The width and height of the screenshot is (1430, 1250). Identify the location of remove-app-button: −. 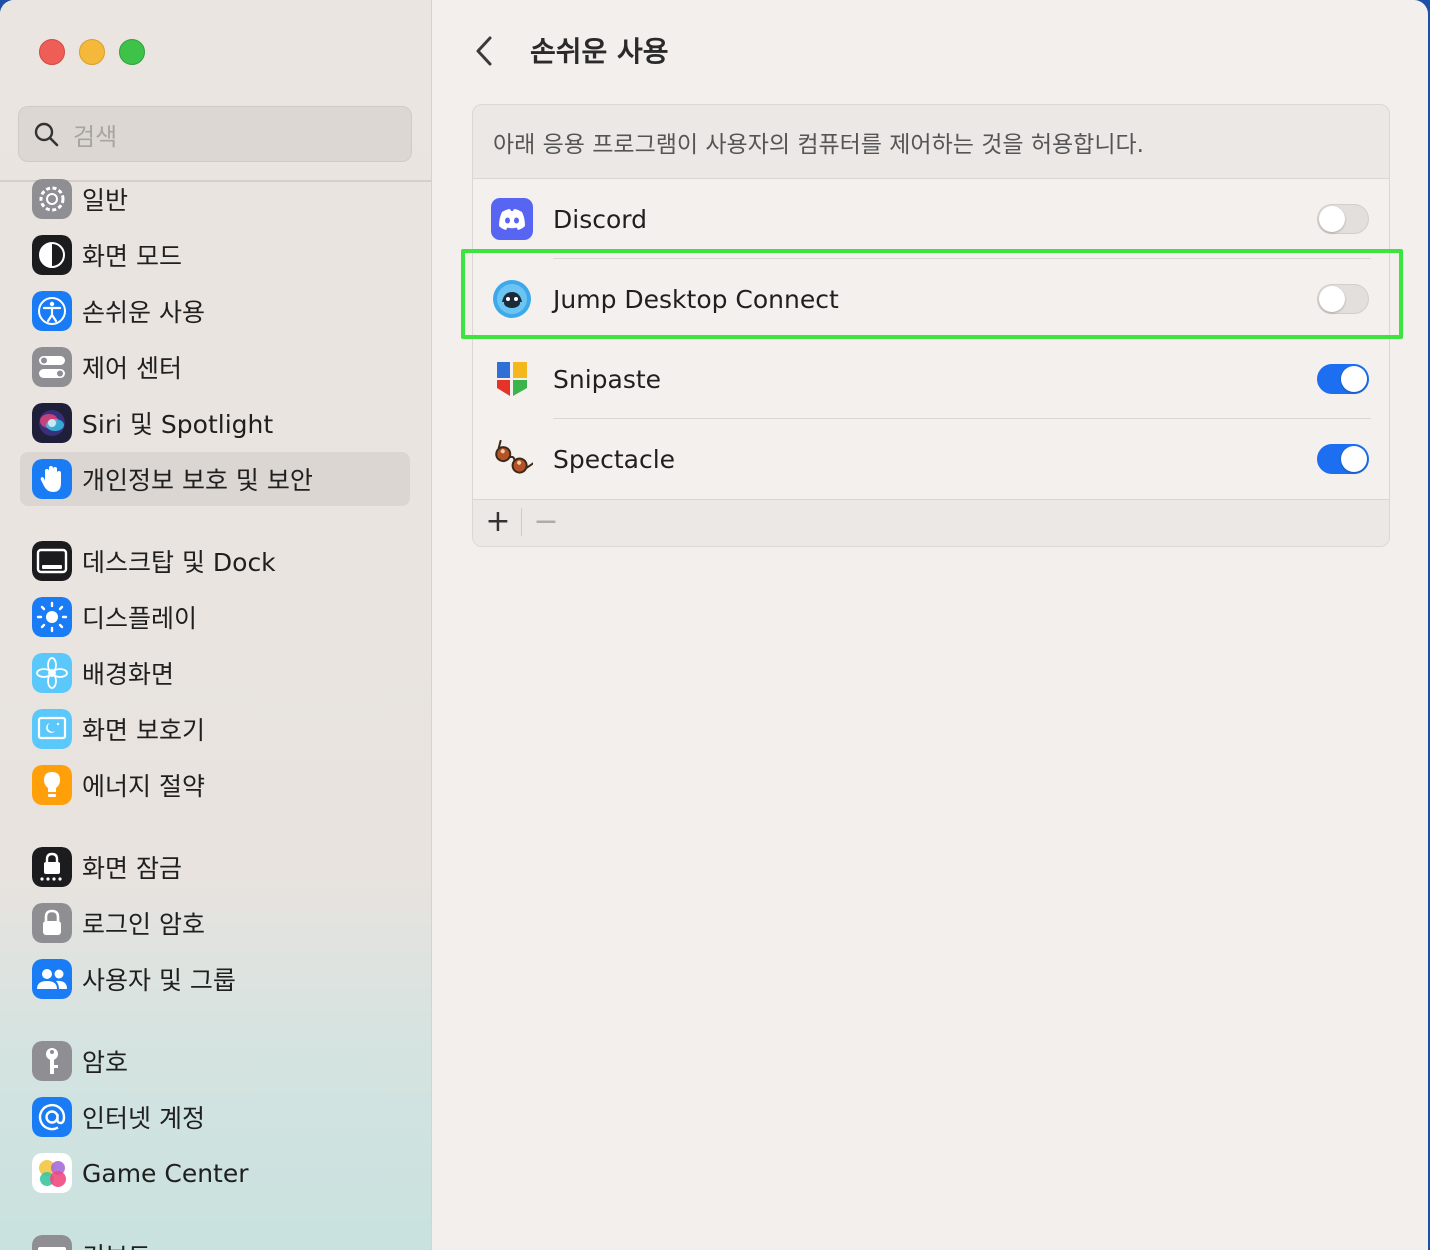
(546, 522).